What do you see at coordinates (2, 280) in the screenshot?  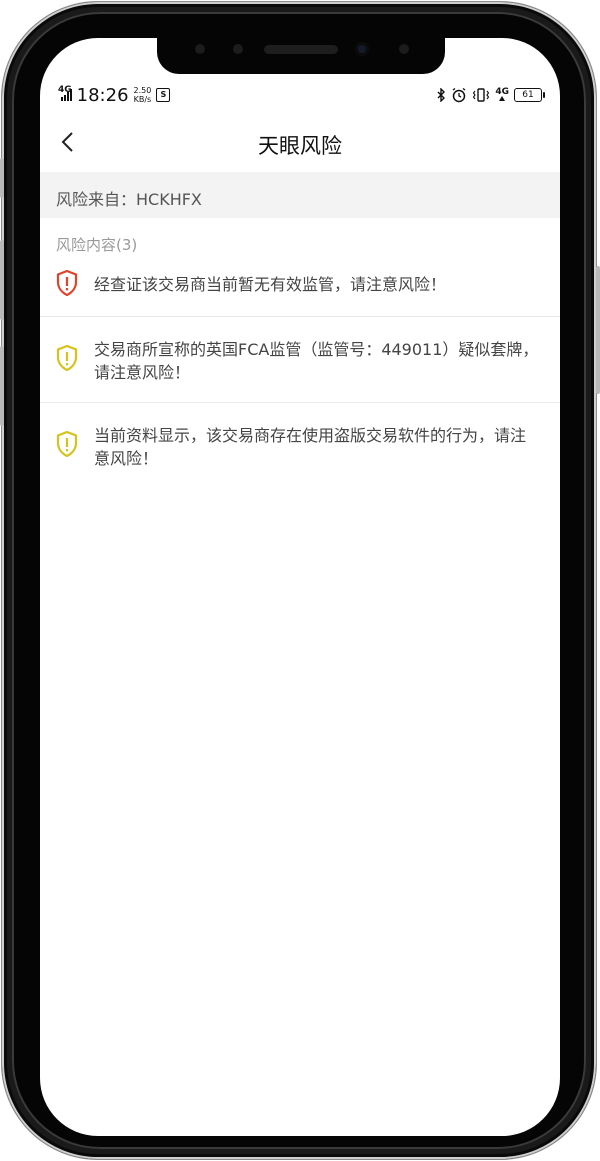 I see `side-button-volume-up` at bounding box center [2, 280].